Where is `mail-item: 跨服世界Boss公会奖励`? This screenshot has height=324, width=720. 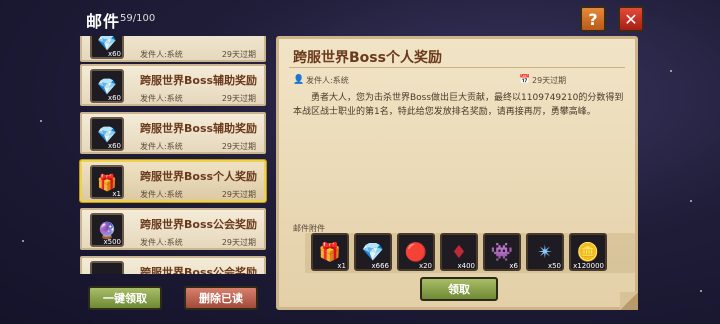 mail-item: 跨服世界Boss公会奖励 is located at coordinates (173, 265).